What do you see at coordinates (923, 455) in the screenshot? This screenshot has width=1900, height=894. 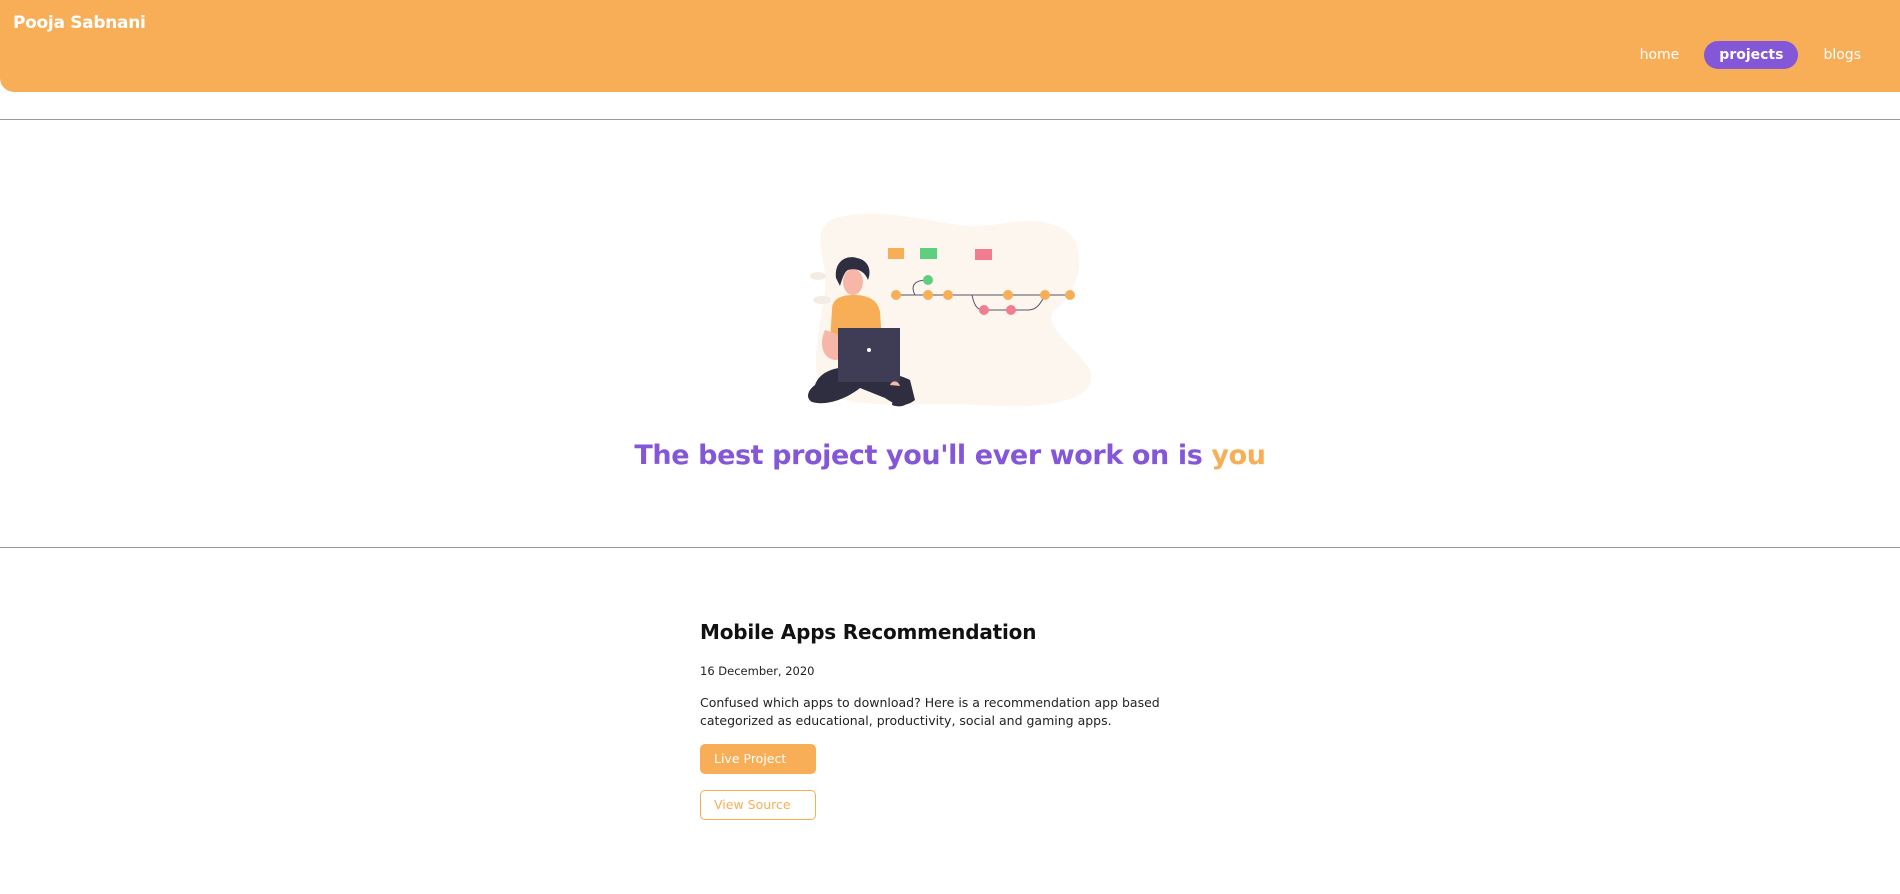 I see `tagline-main-text: The best project you'll ever work on is` at bounding box center [923, 455].